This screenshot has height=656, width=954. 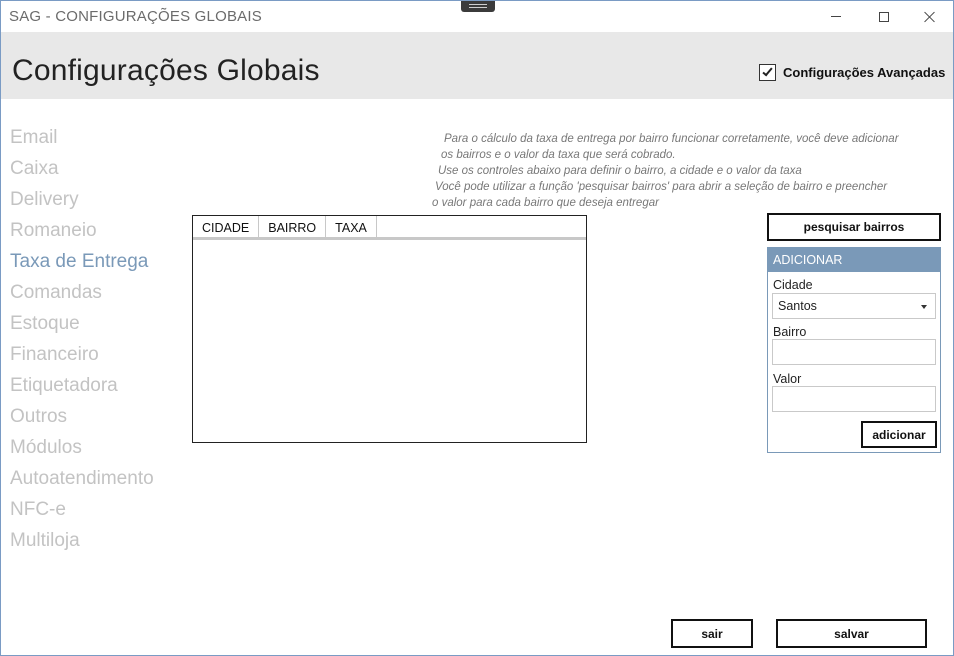 I want to click on city-select-value: Santos, so click(x=797, y=306).